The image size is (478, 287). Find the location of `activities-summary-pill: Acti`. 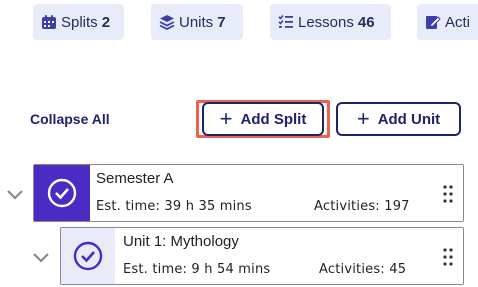

activities-summary-pill: Acti is located at coordinates (447, 22).